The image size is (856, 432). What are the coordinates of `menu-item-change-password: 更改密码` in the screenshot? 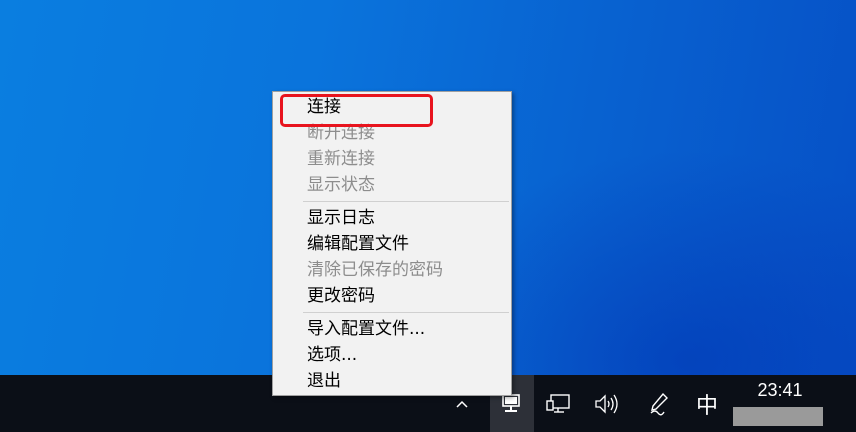 It's located at (341, 296).